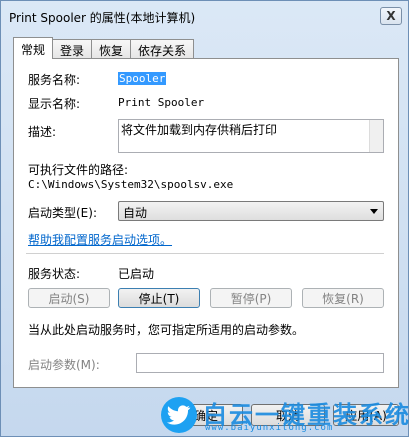 Image resolution: width=409 pixels, height=437 pixels. Describe the element at coordinates (205, 253) in the screenshot. I see `divider` at that location.